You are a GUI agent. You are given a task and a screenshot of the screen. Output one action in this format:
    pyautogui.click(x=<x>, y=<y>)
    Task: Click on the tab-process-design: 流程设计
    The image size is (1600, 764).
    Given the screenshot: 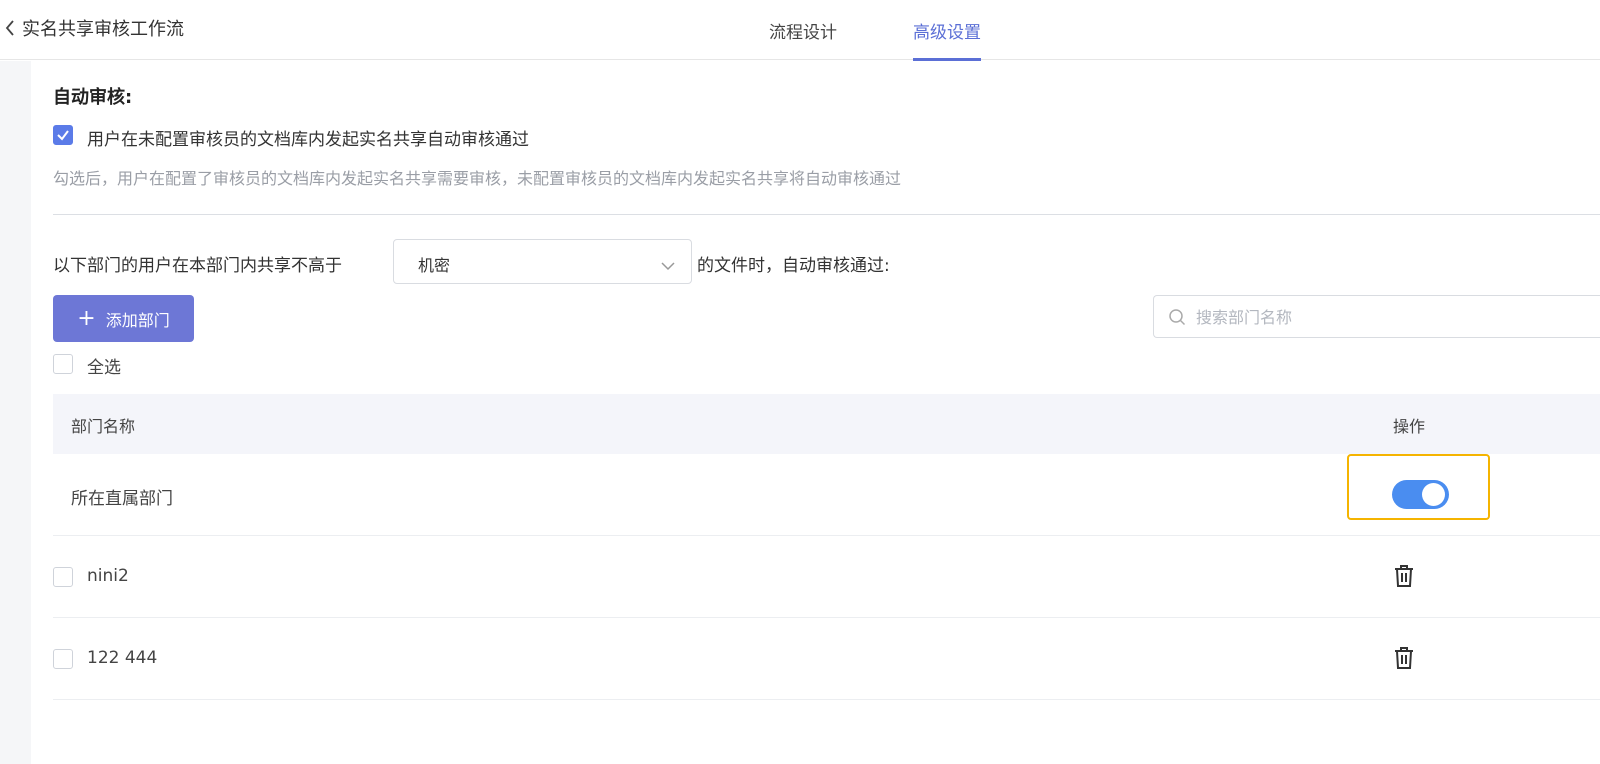 What is the action you would take?
    pyautogui.click(x=803, y=30)
    